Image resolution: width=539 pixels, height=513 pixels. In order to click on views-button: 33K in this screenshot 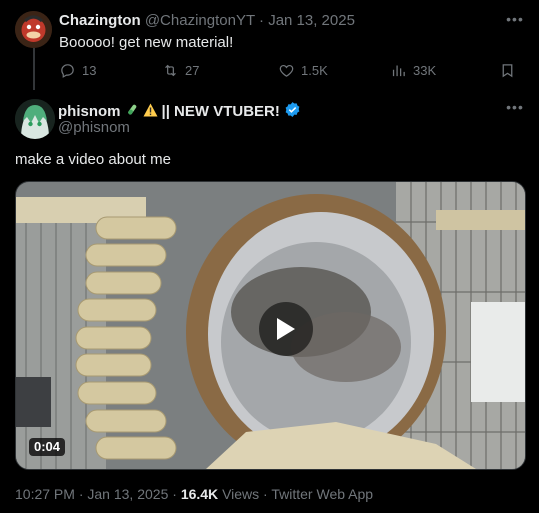, I will do `click(413, 70)`.